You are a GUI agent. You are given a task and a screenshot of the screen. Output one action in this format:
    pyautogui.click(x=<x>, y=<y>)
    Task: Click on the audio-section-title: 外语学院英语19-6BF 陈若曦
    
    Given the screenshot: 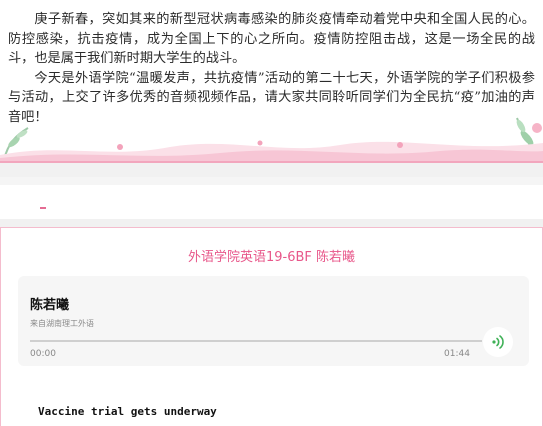 What is the action you would take?
    pyautogui.click(x=271, y=257)
    